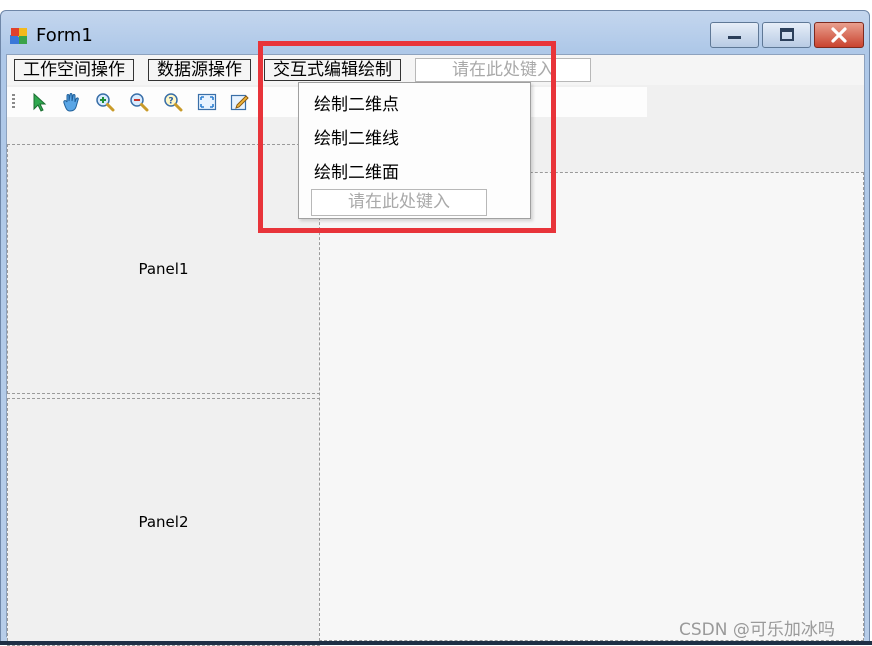  I want to click on panel-1-label: Panel1, so click(163, 269).